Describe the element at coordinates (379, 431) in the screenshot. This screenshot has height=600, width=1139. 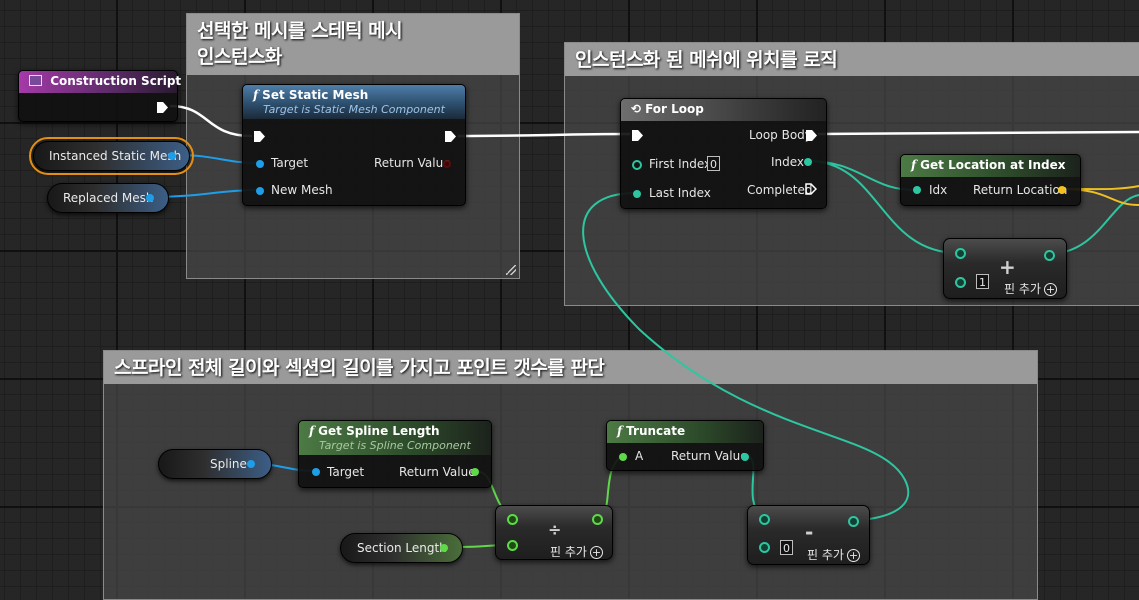
I see `node-title: Get Spline Length` at that location.